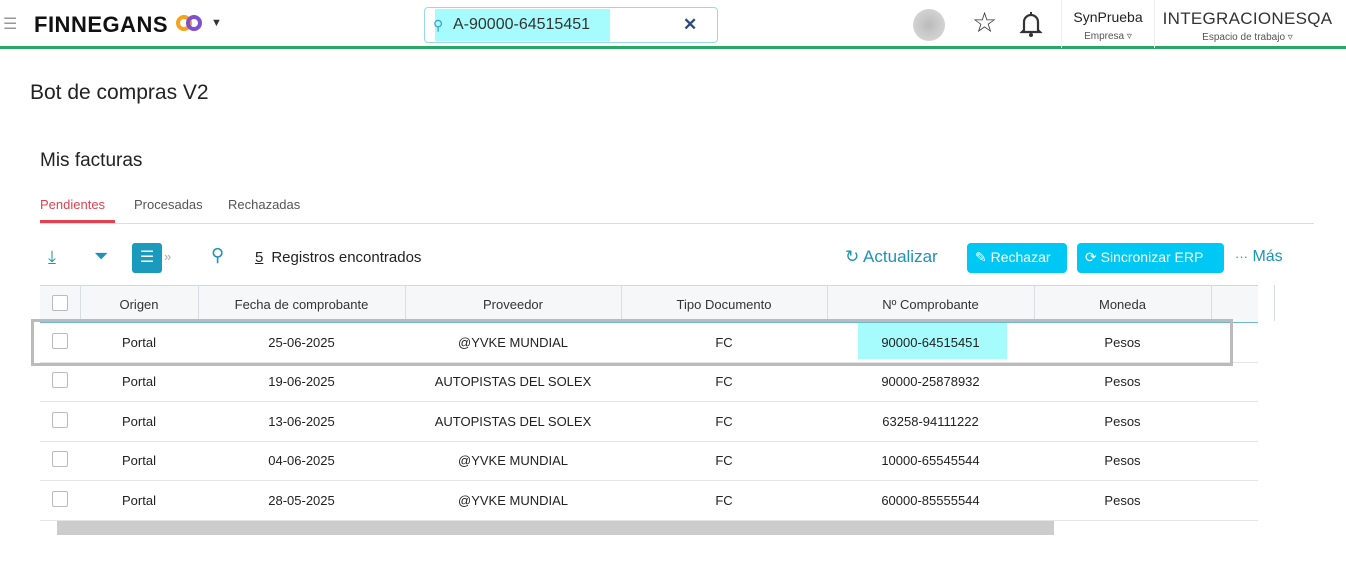  What do you see at coordinates (301, 500) in the screenshot?
I see `table-cell: 28-05-2025` at bounding box center [301, 500].